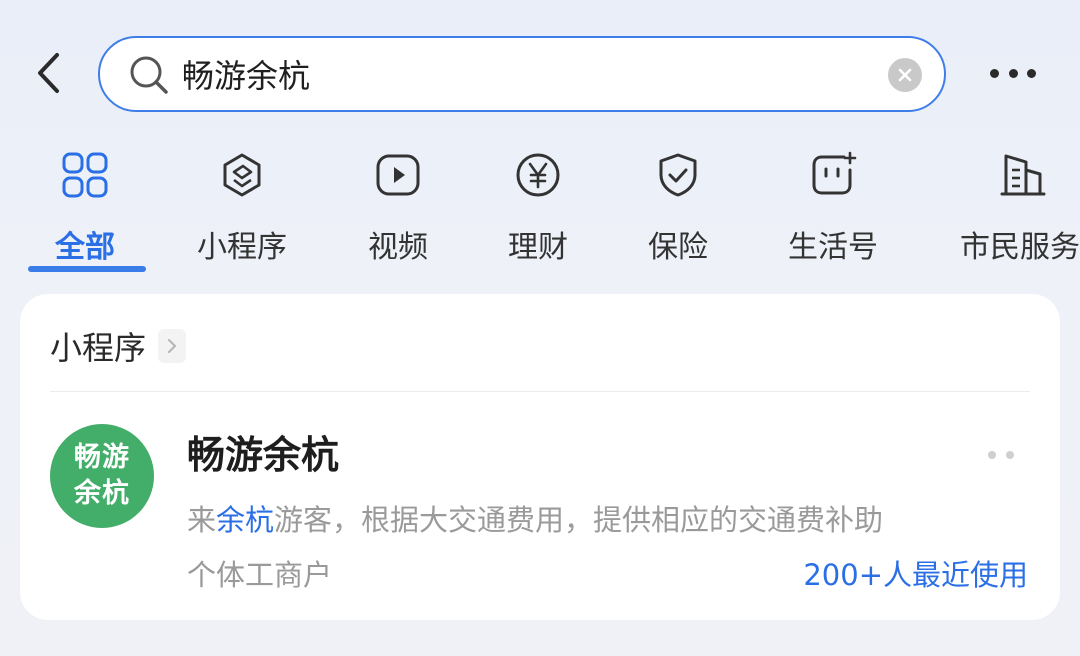 The image size is (1080, 656). Describe the element at coordinates (98, 348) in the screenshot. I see `section-title: 小程序` at that location.